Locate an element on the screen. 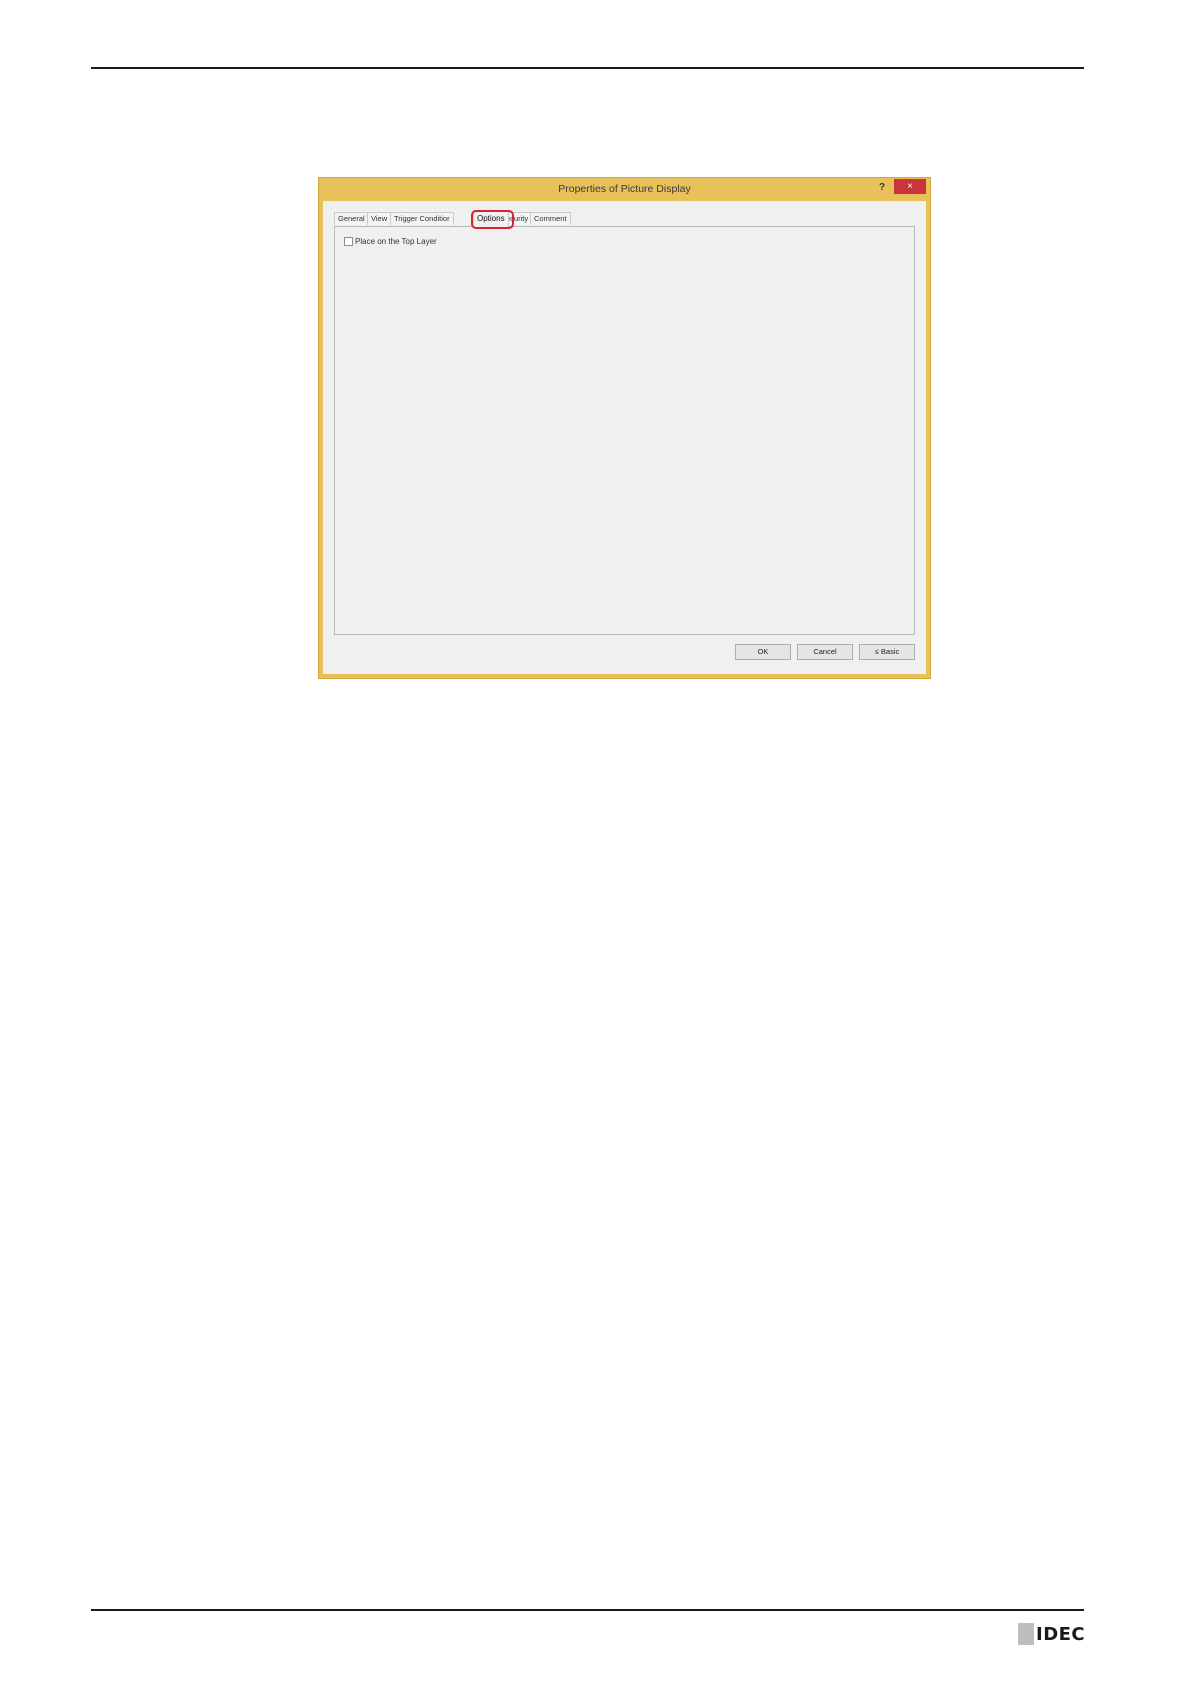  basic-button: ≤ Basic is located at coordinates (887, 652).